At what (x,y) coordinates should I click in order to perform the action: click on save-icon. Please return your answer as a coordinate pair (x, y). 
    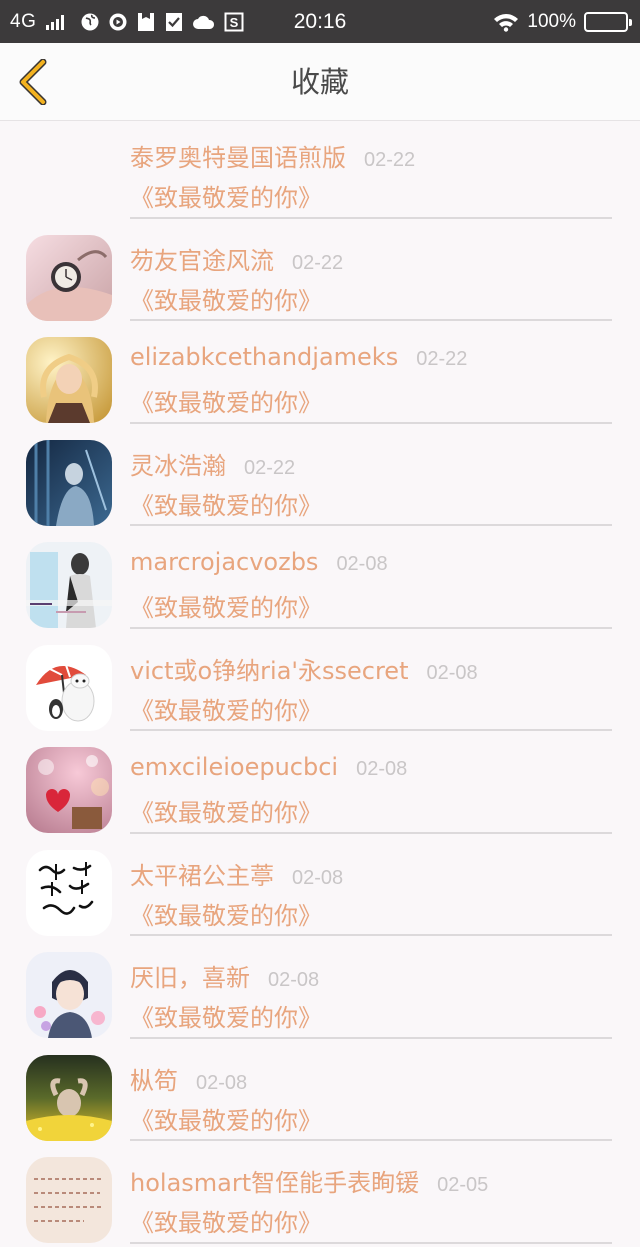
    Looking at the image, I should click on (146, 22).